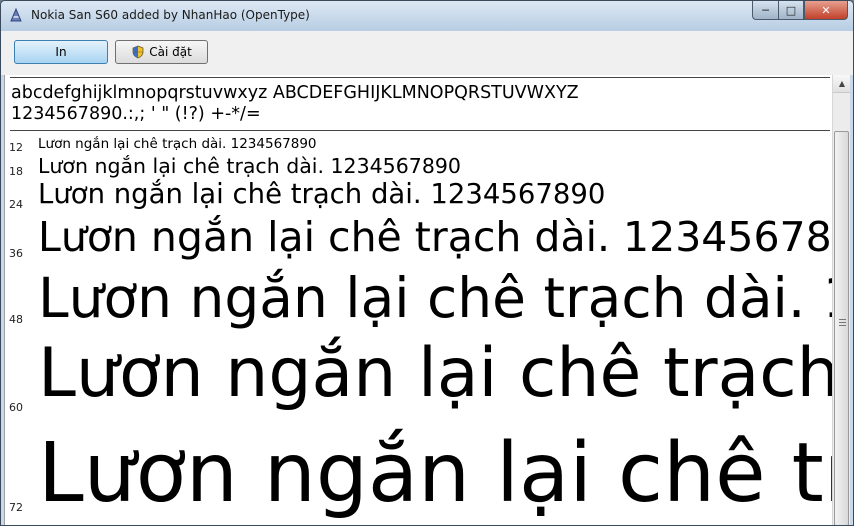 The height and width of the screenshot is (526, 854). I want to click on vertical-scrollbar: ▲, so click(841, 300).